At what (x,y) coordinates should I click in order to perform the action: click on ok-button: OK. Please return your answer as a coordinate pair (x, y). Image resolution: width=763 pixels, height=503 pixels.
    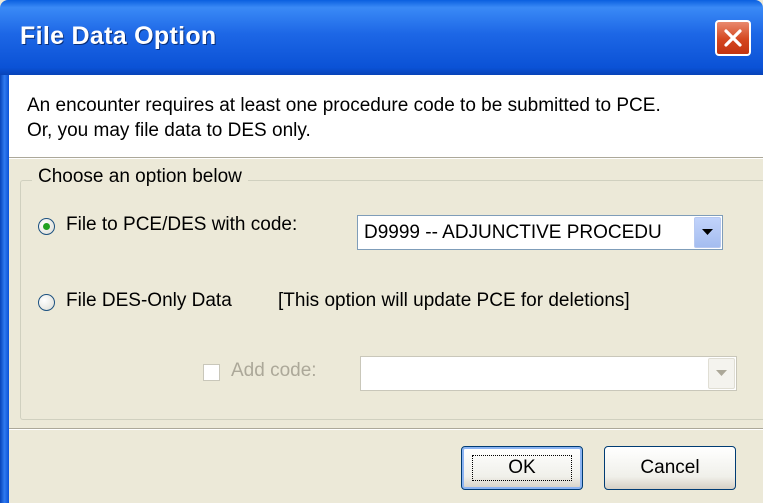
    Looking at the image, I should click on (522, 468).